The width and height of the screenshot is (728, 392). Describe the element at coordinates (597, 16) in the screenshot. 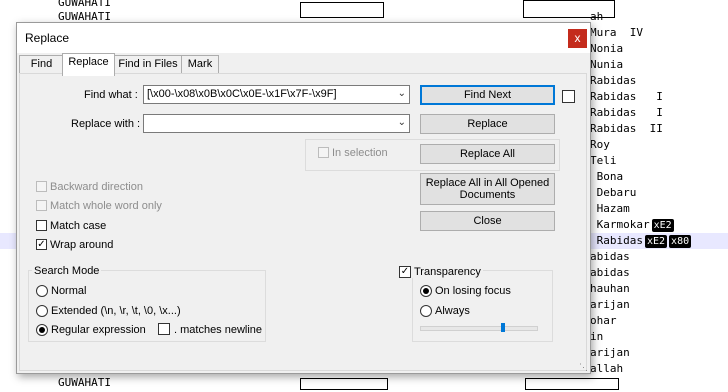

I see `editor-line: ah` at that location.